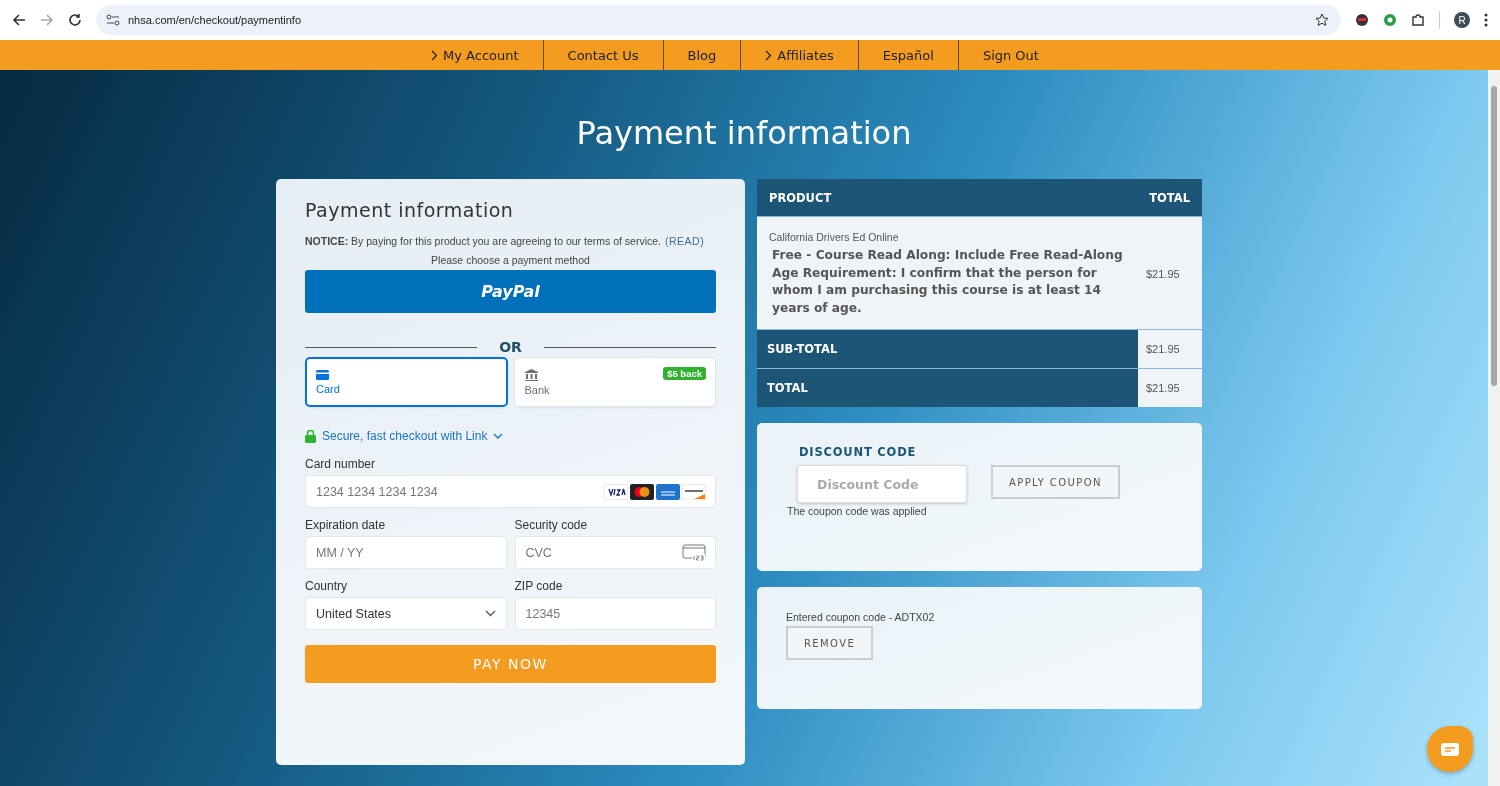 The height and width of the screenshot is (786, 1500). What do you see at coordinates (947, 388) in the screenshot?
I see `total-label: TOTAL` at bounding box center [947, 388].